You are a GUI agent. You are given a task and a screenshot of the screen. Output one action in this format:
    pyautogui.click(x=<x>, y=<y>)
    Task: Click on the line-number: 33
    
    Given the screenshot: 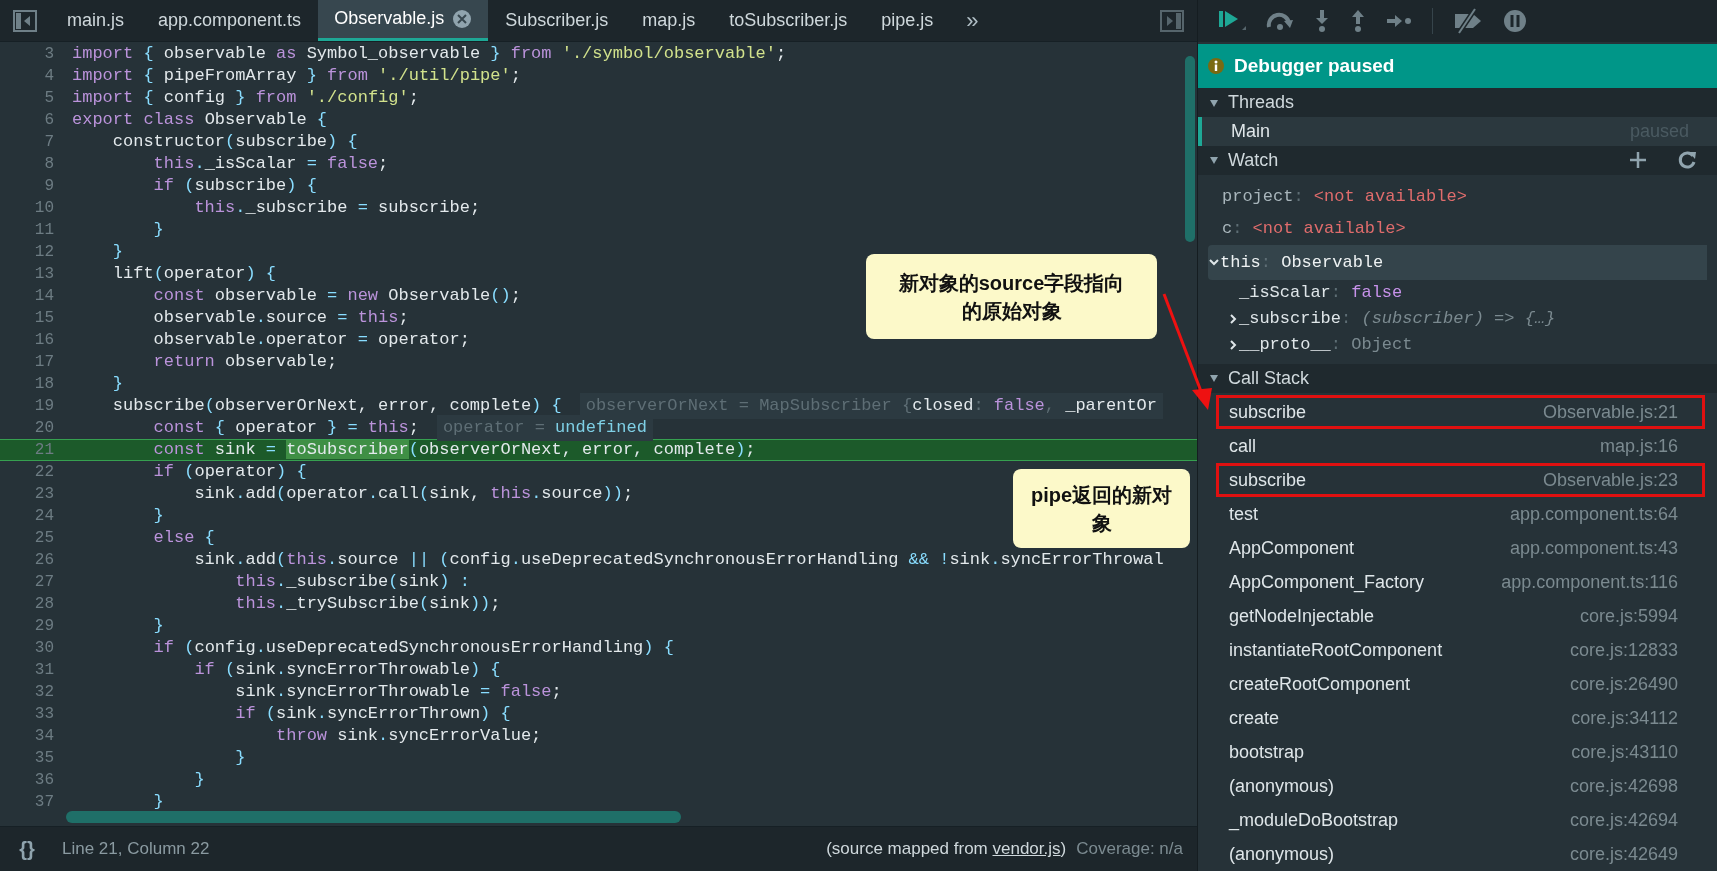 What is the action you would take?
    pyautogui.click(x=43, y=714)
    